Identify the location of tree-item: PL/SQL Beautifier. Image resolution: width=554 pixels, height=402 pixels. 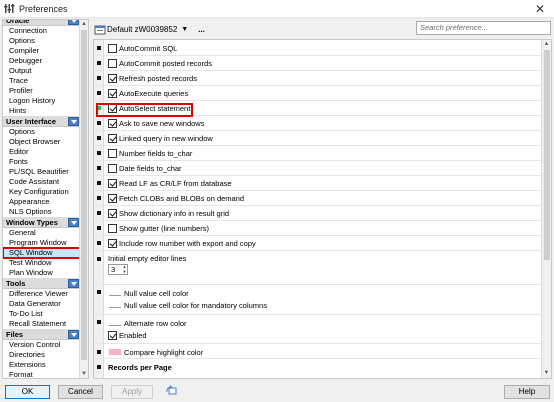
(41, 172).